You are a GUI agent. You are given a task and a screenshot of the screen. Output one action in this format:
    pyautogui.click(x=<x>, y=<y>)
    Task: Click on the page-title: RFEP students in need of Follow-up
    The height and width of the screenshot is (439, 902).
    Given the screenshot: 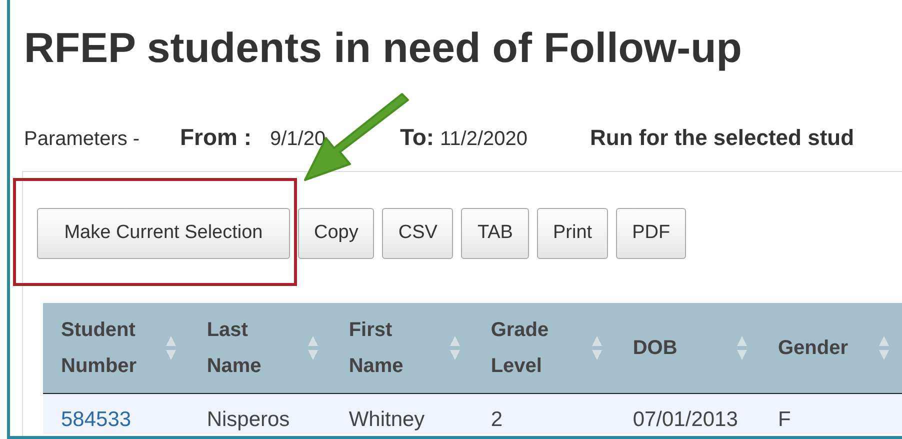 What is the action you would take?
    pyautogui.click(x=383, y=48)
    